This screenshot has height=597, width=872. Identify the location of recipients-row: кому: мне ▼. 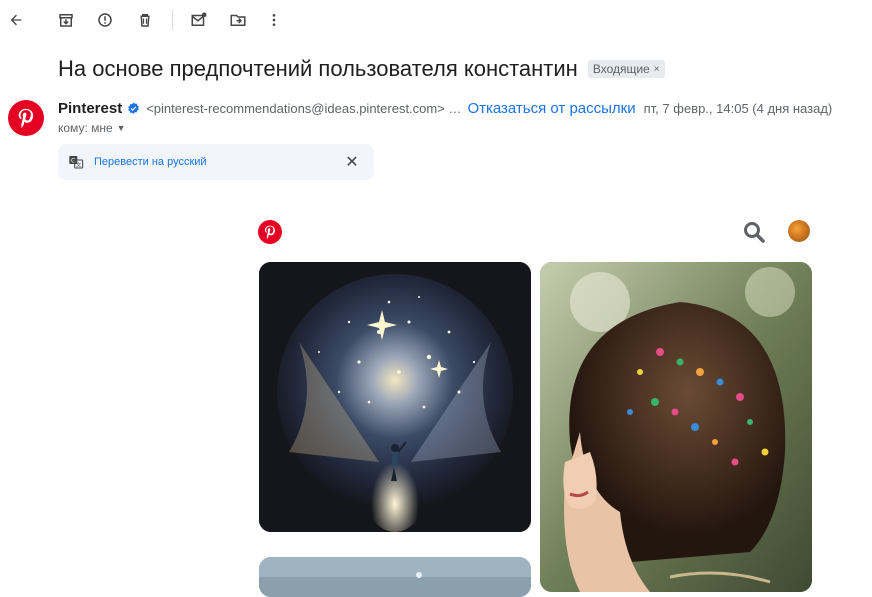
(92, 128).